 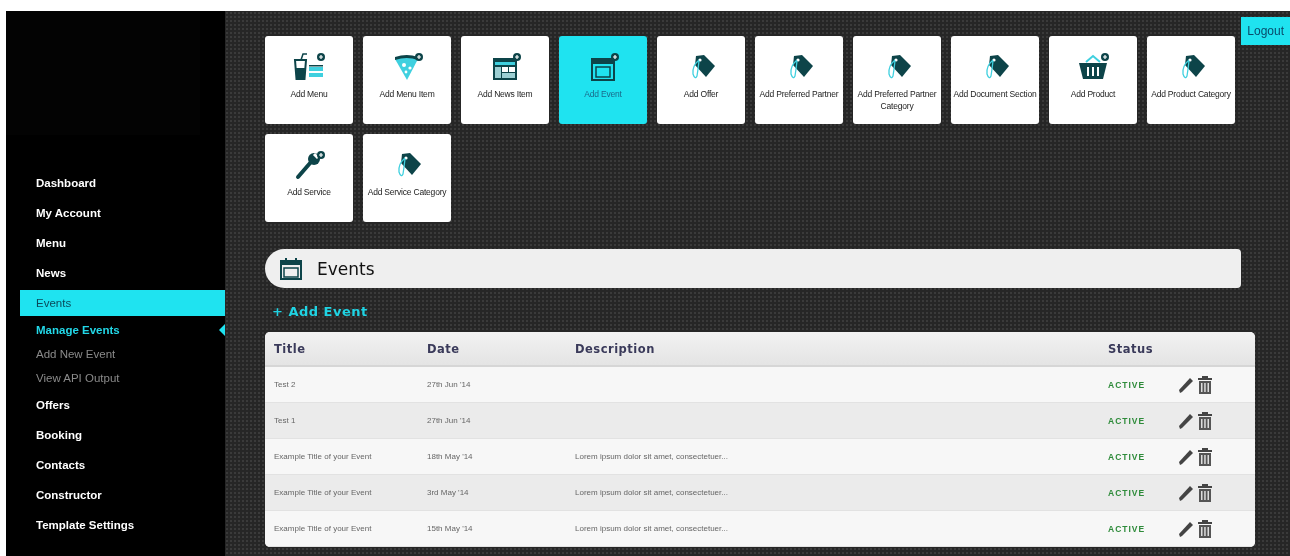 What do you see at coordinates (122, 273) in the screenshot?
I see `sidebar-item: News` at bounding box center [122, 273].